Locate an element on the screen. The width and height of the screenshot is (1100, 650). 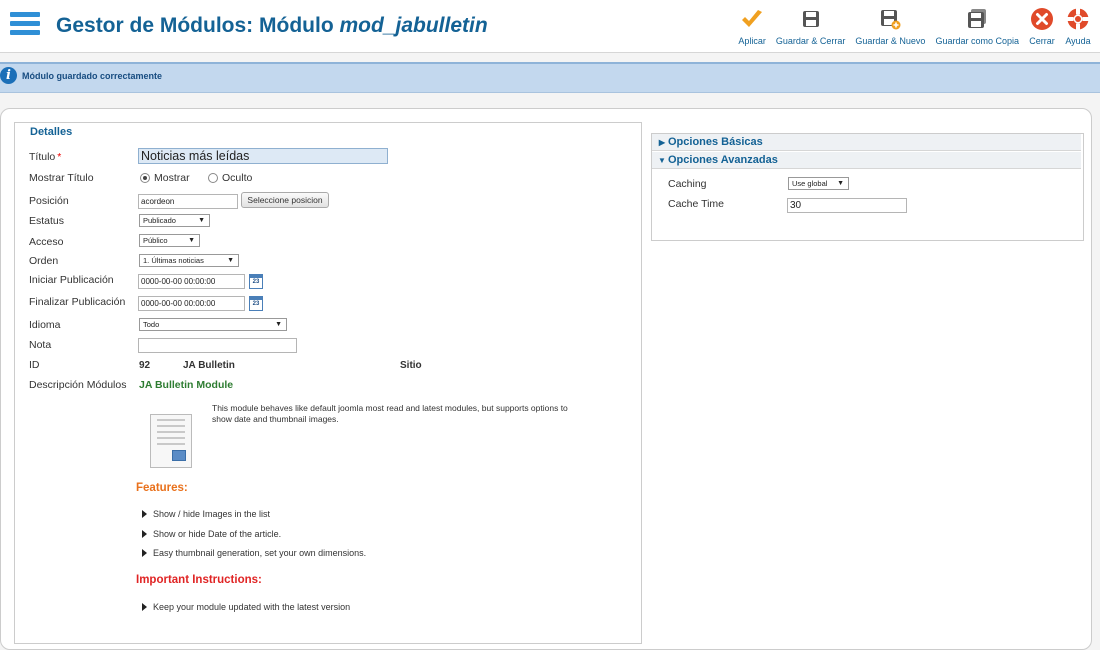
module-description-title: JA Bulletin Module is located at coordinates (186, 385).